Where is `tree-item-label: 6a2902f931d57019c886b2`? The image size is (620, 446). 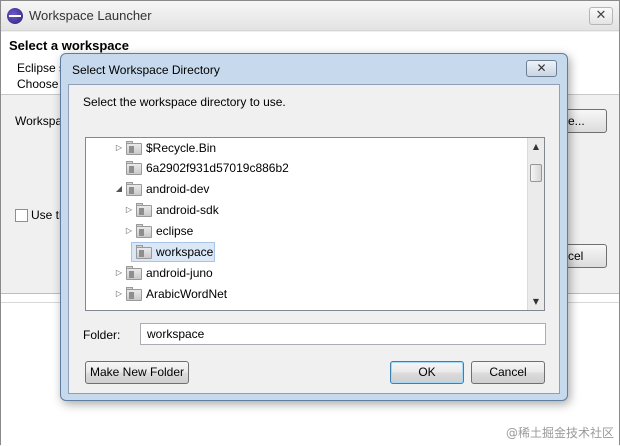
tree-item-label: 6a2902f931d57019c886b2 is located at coordinates (217, 168).